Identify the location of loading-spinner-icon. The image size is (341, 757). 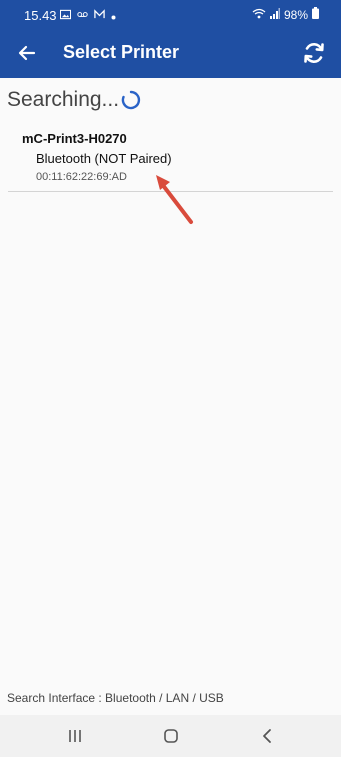
(131, 100).